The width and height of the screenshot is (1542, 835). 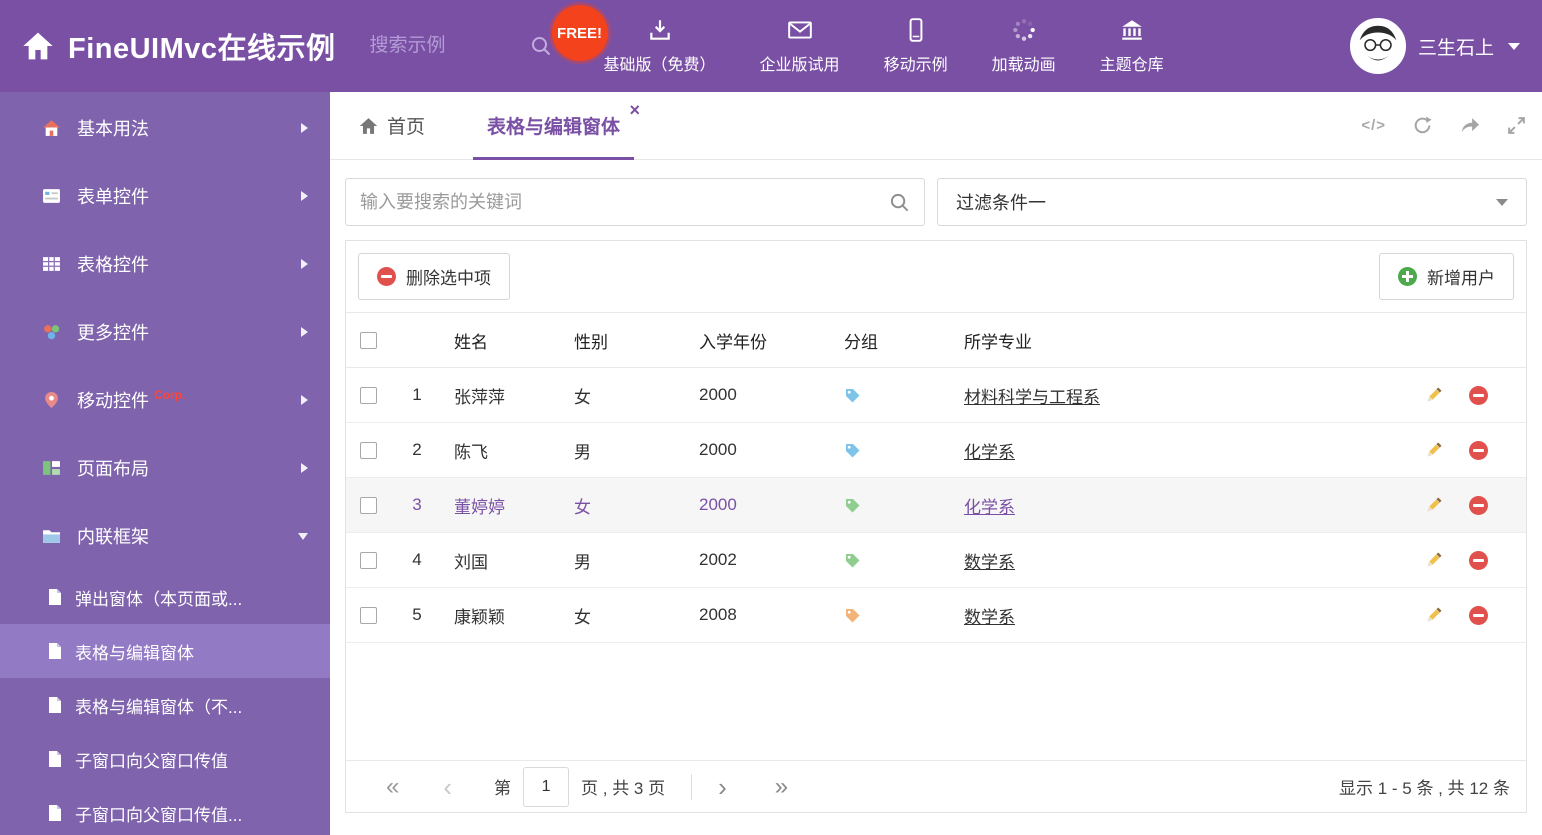 What do you see at coordinates (1232, 202) in the screenshot?
I see `filter-dropdown: 过滤条件一` at bounding box center [1232, 202].